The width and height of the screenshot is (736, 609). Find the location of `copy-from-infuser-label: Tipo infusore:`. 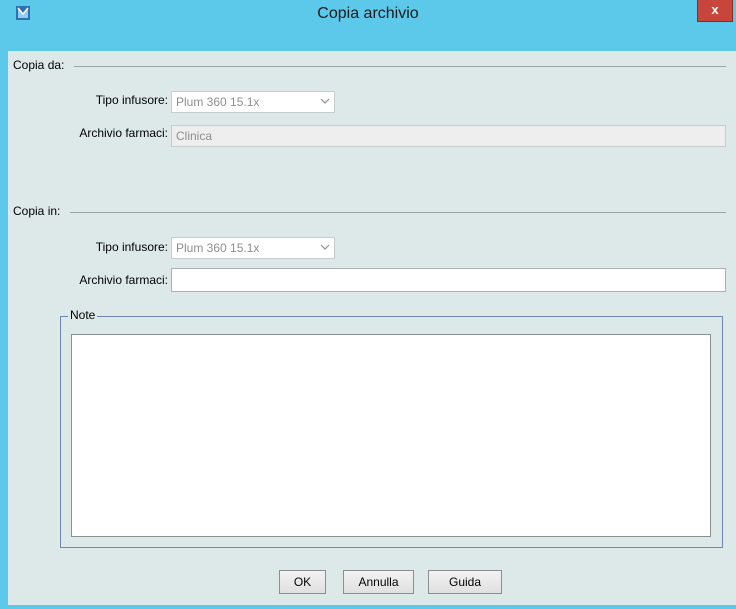

copy-from-infuser-label: Tipo infusore: is located at coordinates (131, 100).